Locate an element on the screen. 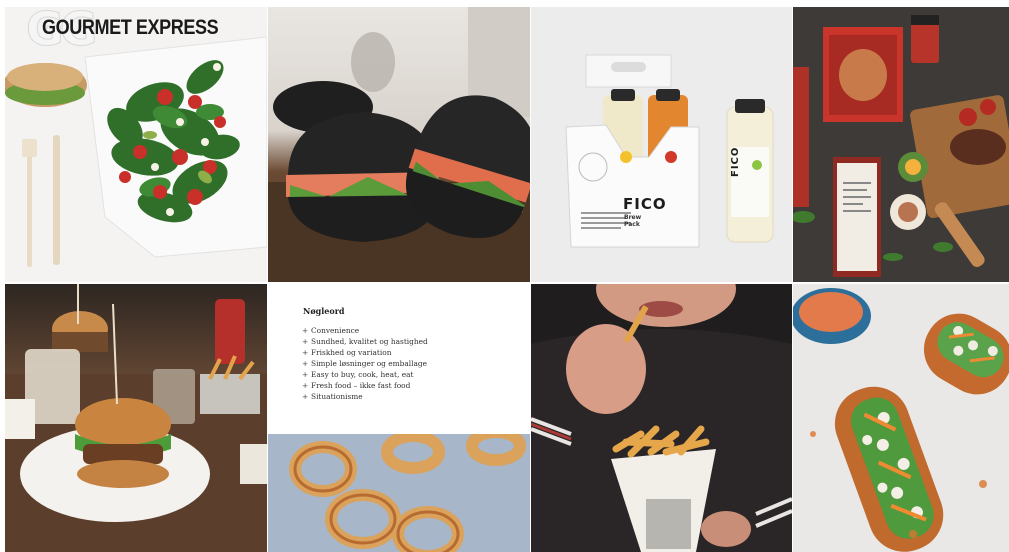 Image resolution: width=1009 pixels, height=552 pixels. fico-box-label: FICO is located at coordinates (645, 204).